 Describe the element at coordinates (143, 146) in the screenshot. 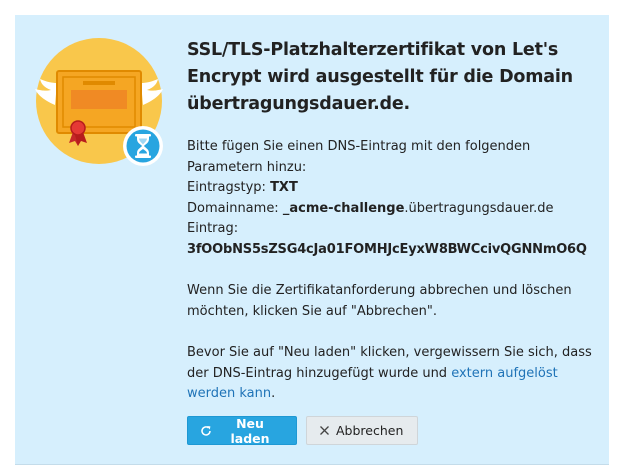

I see `hourglass-icon` at that location.